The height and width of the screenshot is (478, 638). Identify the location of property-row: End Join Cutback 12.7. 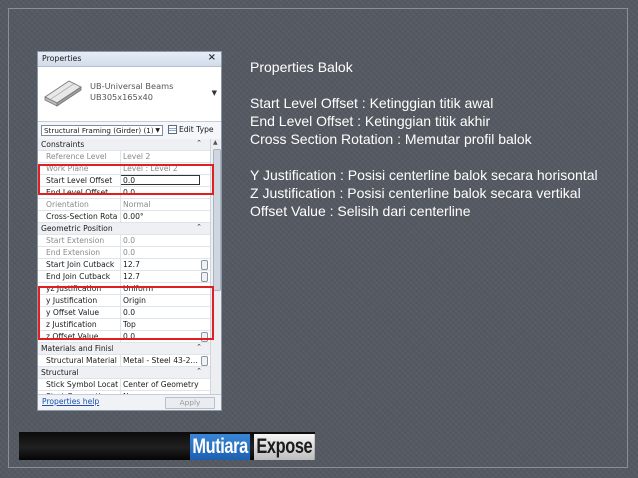
(124, 277).